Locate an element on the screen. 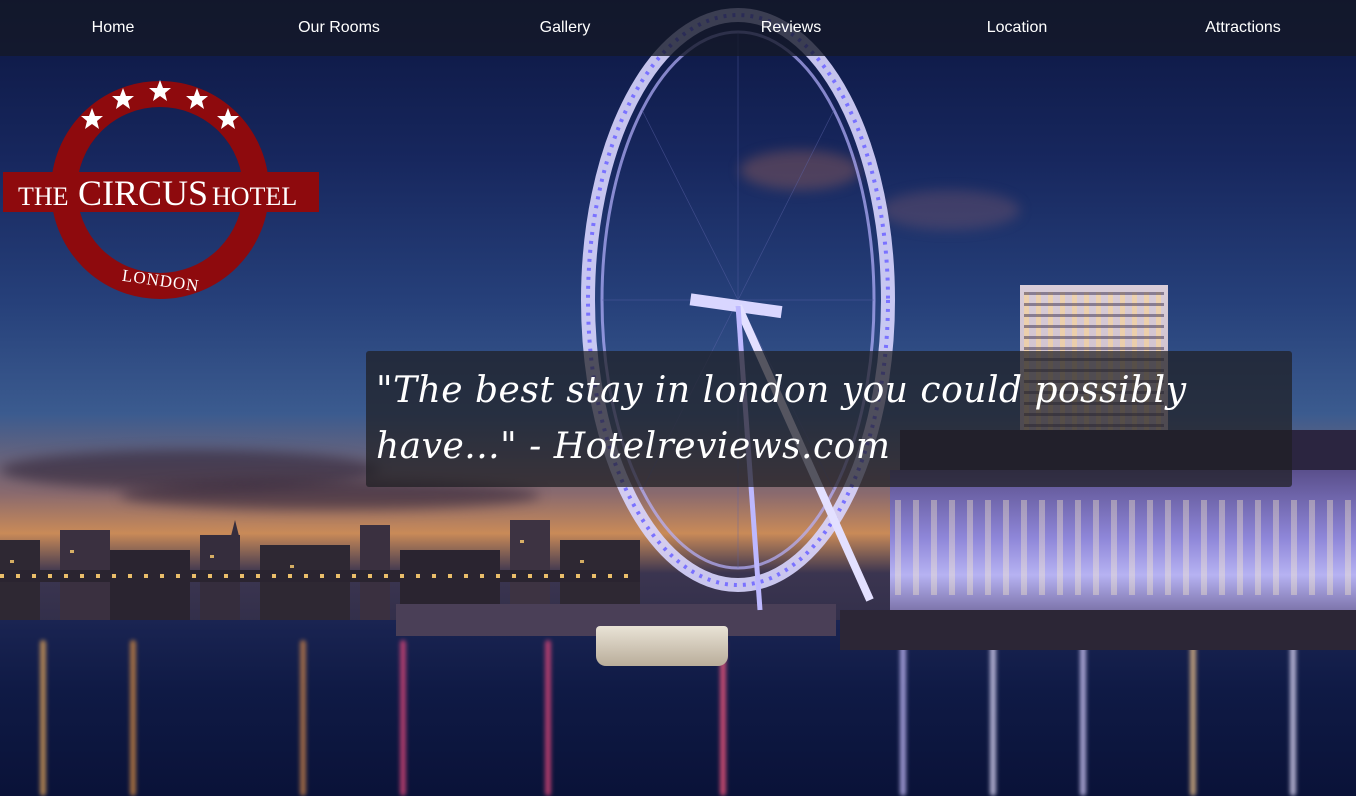  county-hall-windows is located at coordinates (1125, 547).